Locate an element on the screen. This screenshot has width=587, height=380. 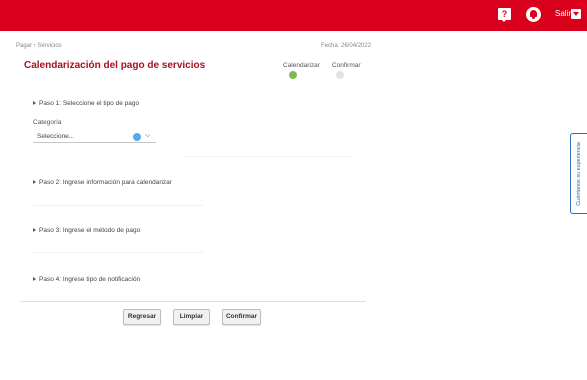
question-chat-icon: ? is located at coordinates (504, 15).